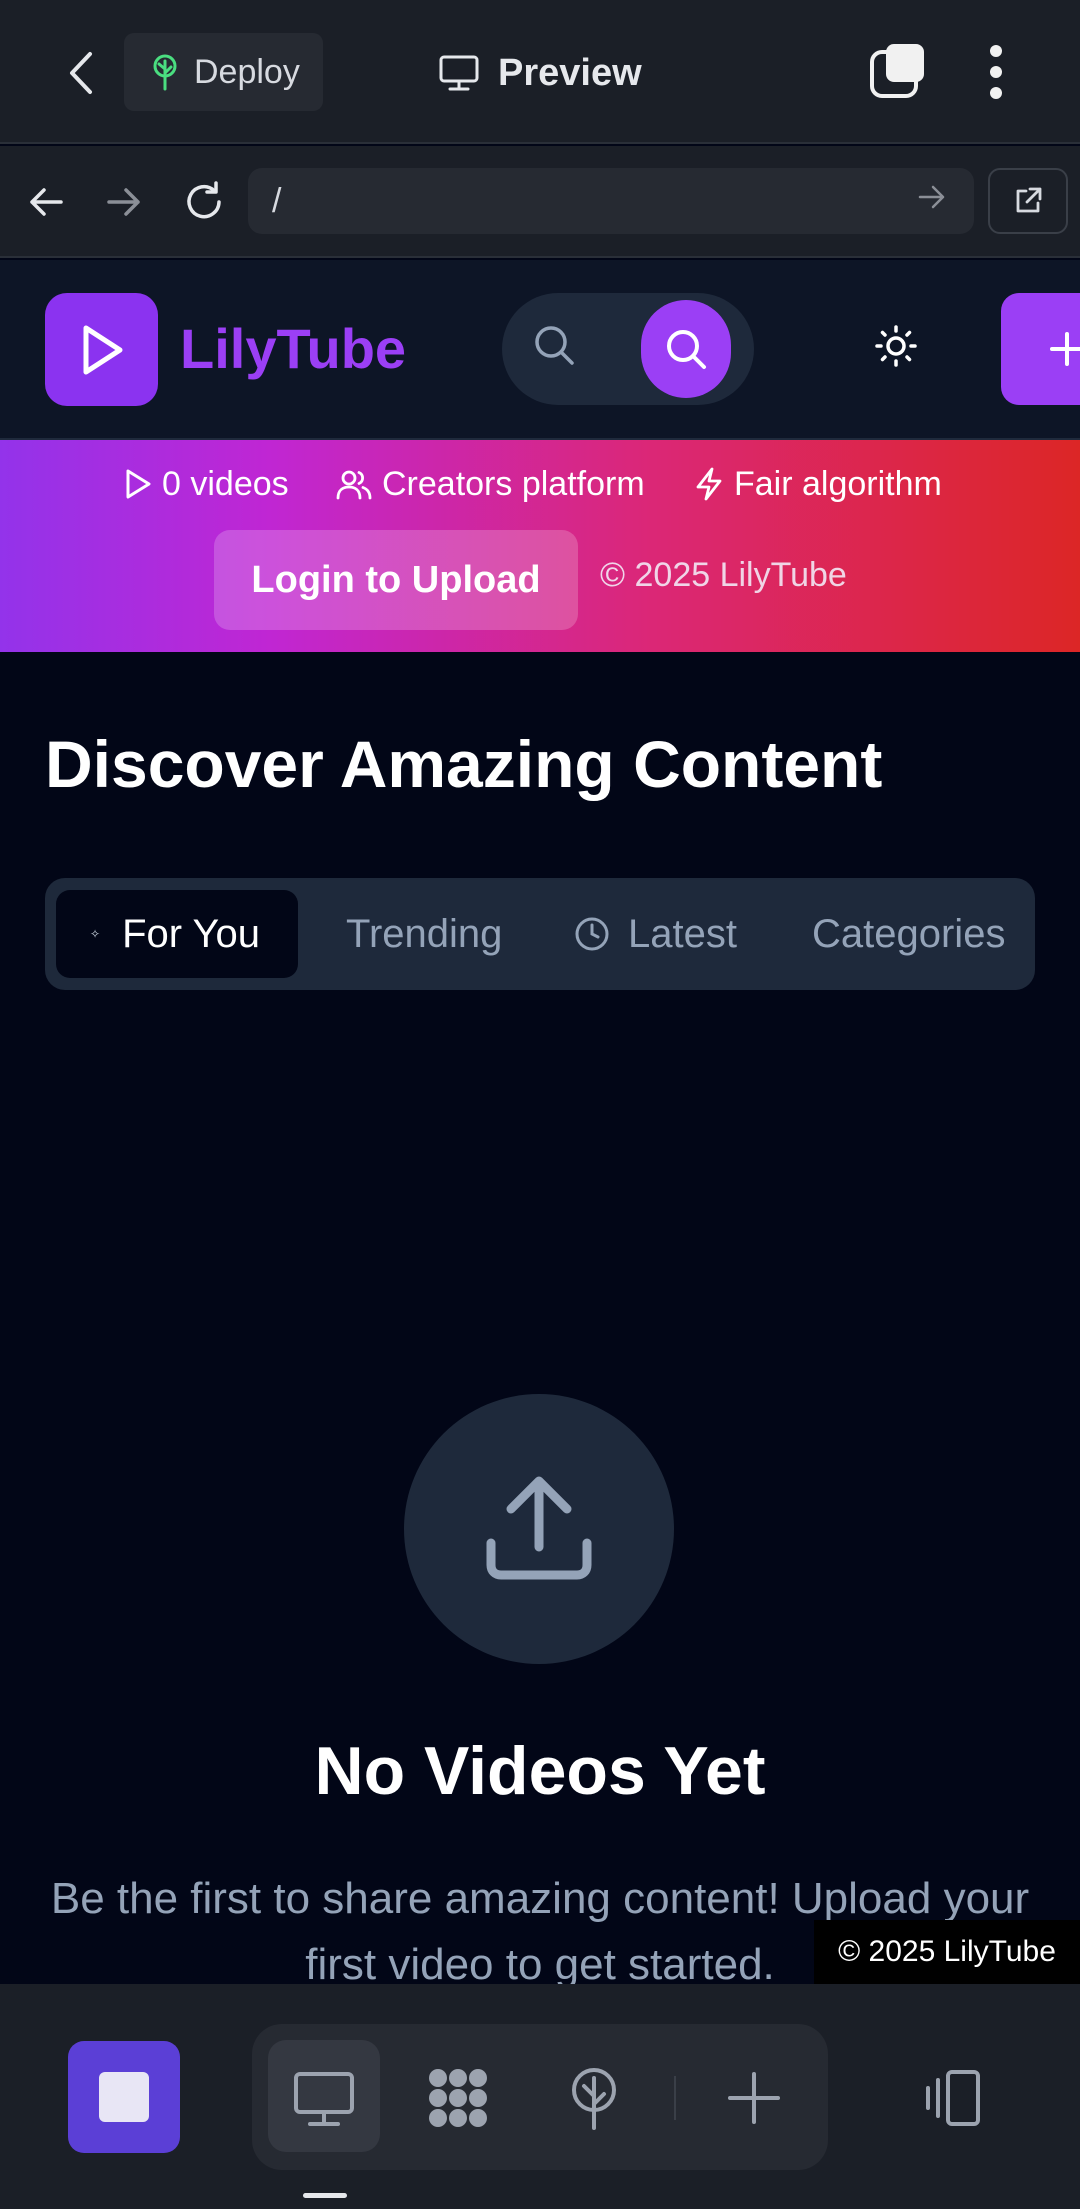 This screenshot has height=2209, width=1080. I want to click on tabs-icon, so click(897, 71).